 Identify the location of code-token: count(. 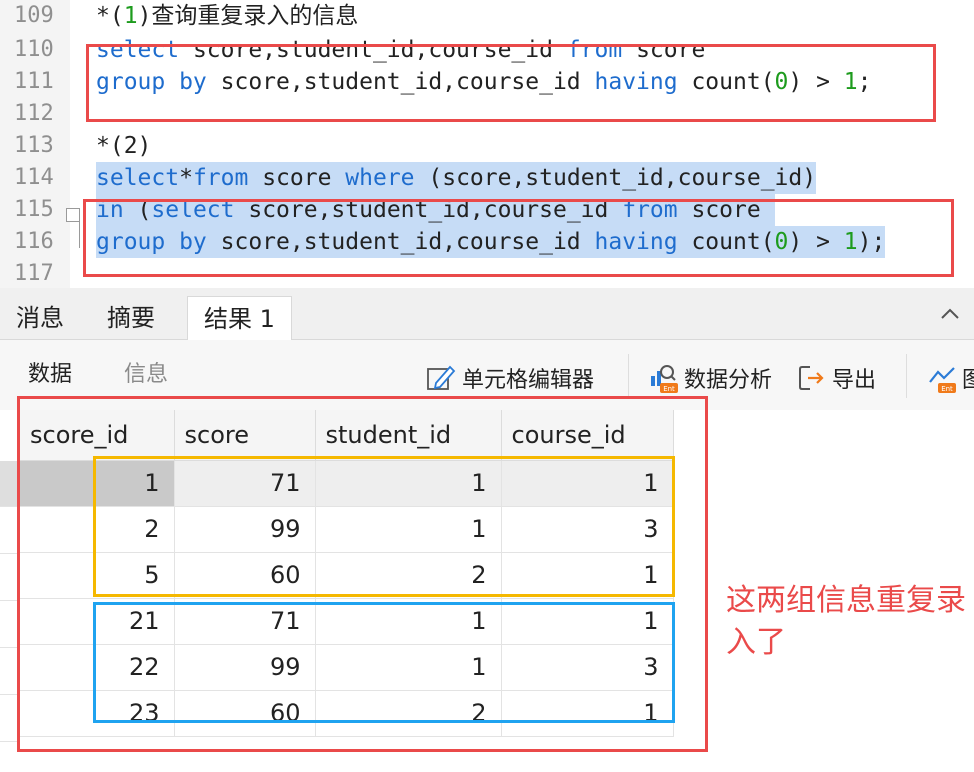
(726, 82).